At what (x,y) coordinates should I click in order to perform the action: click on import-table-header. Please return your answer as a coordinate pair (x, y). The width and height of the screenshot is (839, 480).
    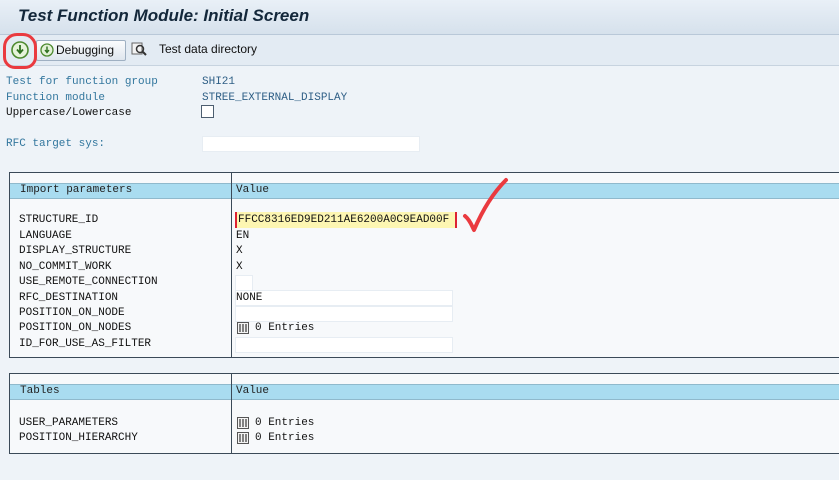
    Looking at the image, I should click on (424, 191).